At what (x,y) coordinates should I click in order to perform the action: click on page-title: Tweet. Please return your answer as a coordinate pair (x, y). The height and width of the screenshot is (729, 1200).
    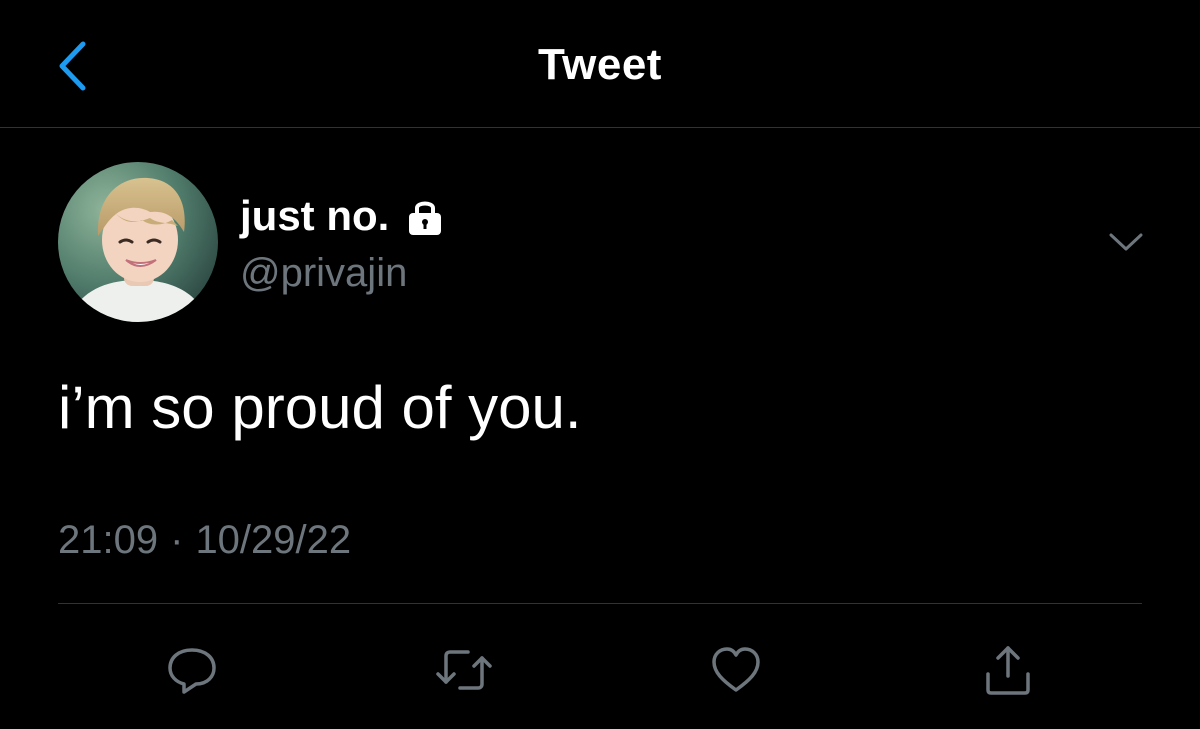
    Looking at the image, I should click on (600, 64).